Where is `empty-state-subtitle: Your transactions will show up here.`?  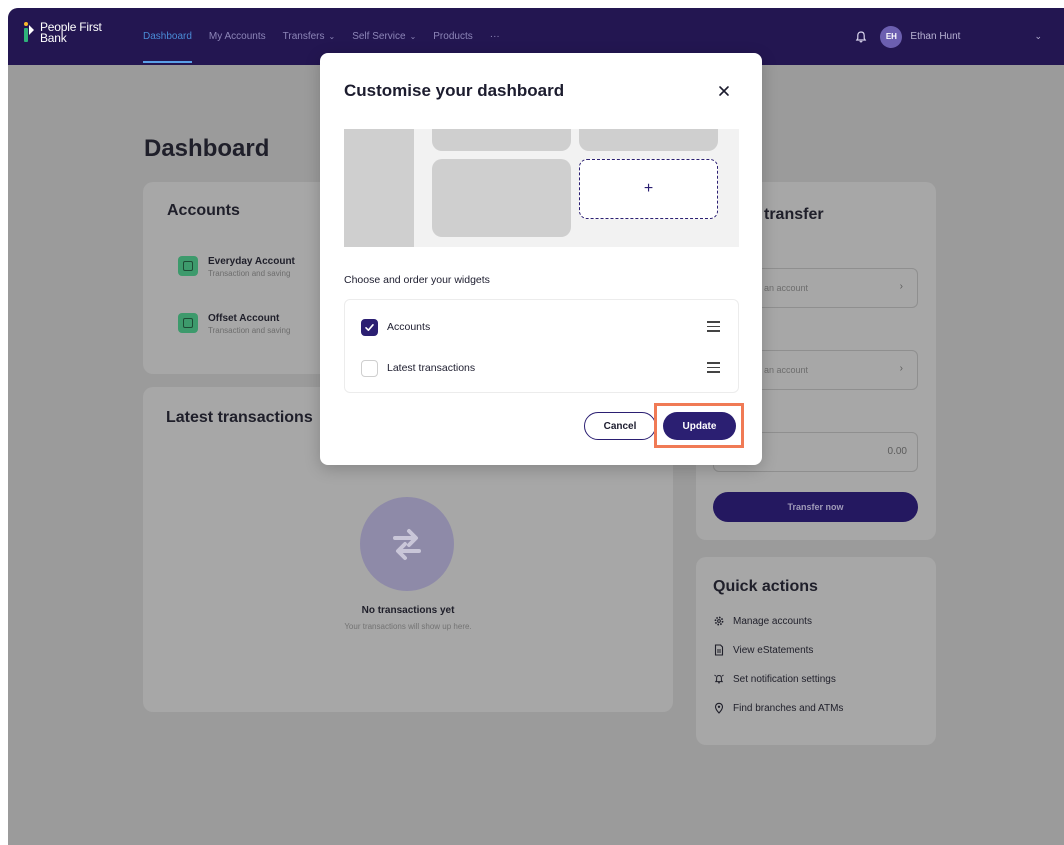
empty-state-subtitle: Your transactions will show up here. is located at coordinates (408, 626).